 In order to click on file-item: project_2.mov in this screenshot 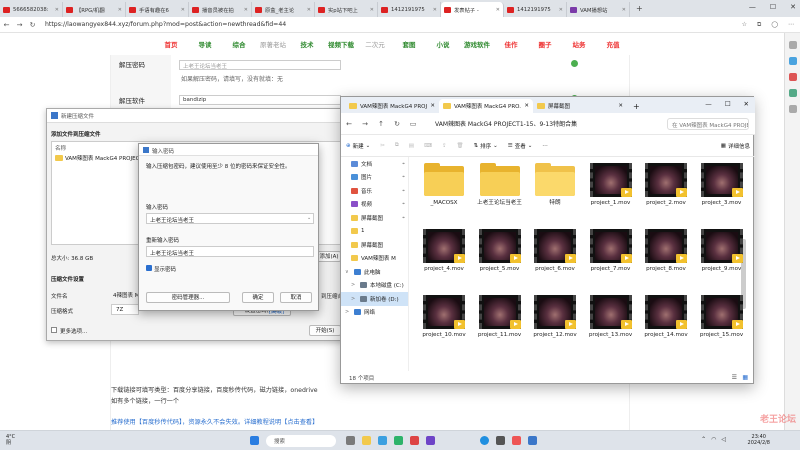, I will do `click(666, 185)`.